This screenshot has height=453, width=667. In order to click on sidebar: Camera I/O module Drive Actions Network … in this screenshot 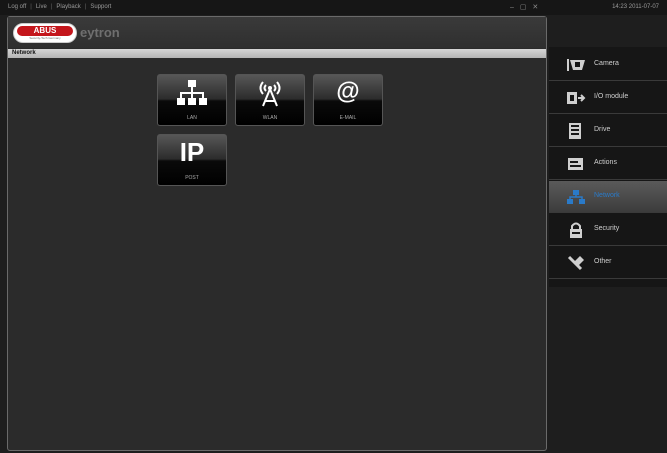, I will do `click(608, 167)`.